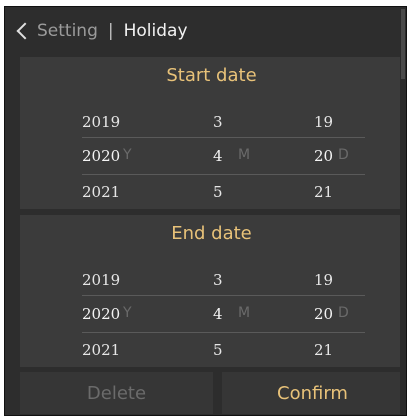  I want to click on header: Setting | Holiday, so click(205, 31).